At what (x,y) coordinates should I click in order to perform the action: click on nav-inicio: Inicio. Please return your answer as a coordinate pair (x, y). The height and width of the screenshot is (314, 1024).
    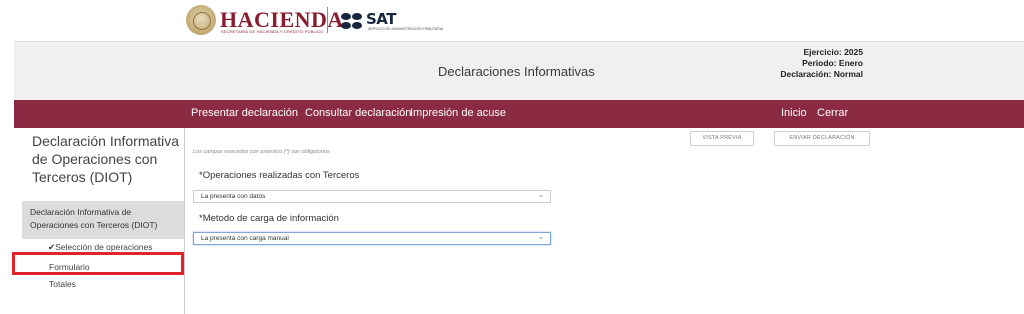
    Looking at the image, I should click on (794, 113).